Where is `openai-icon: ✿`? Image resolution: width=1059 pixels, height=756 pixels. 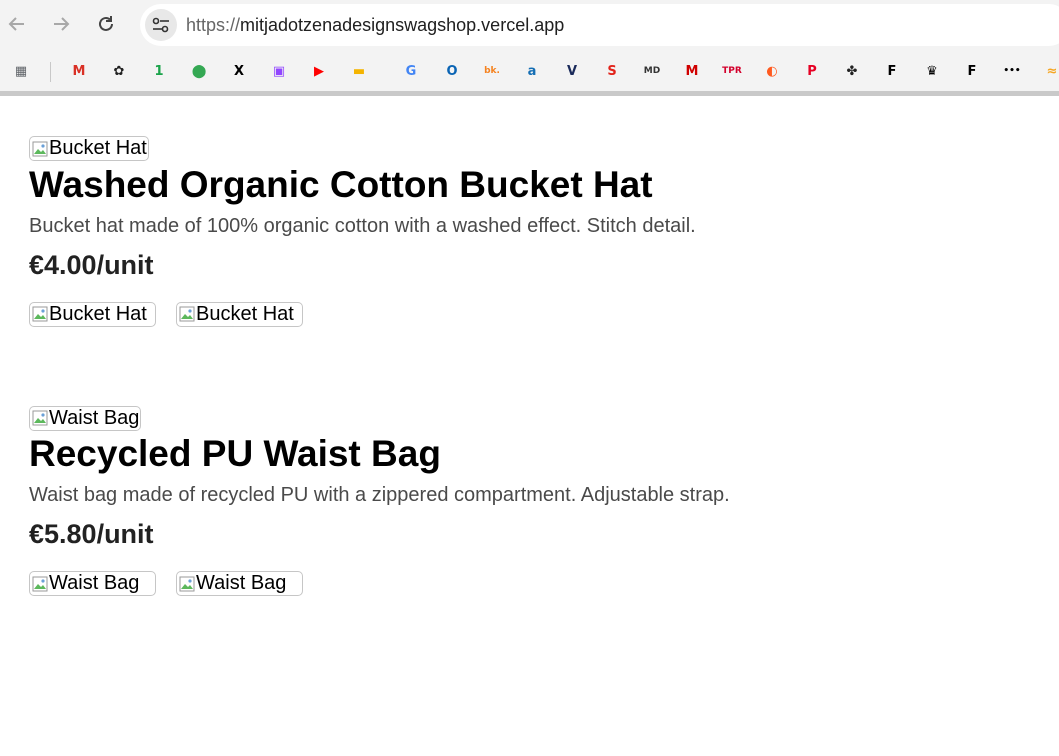
openai-icon: ✿ is located at coordinates (119, 71).